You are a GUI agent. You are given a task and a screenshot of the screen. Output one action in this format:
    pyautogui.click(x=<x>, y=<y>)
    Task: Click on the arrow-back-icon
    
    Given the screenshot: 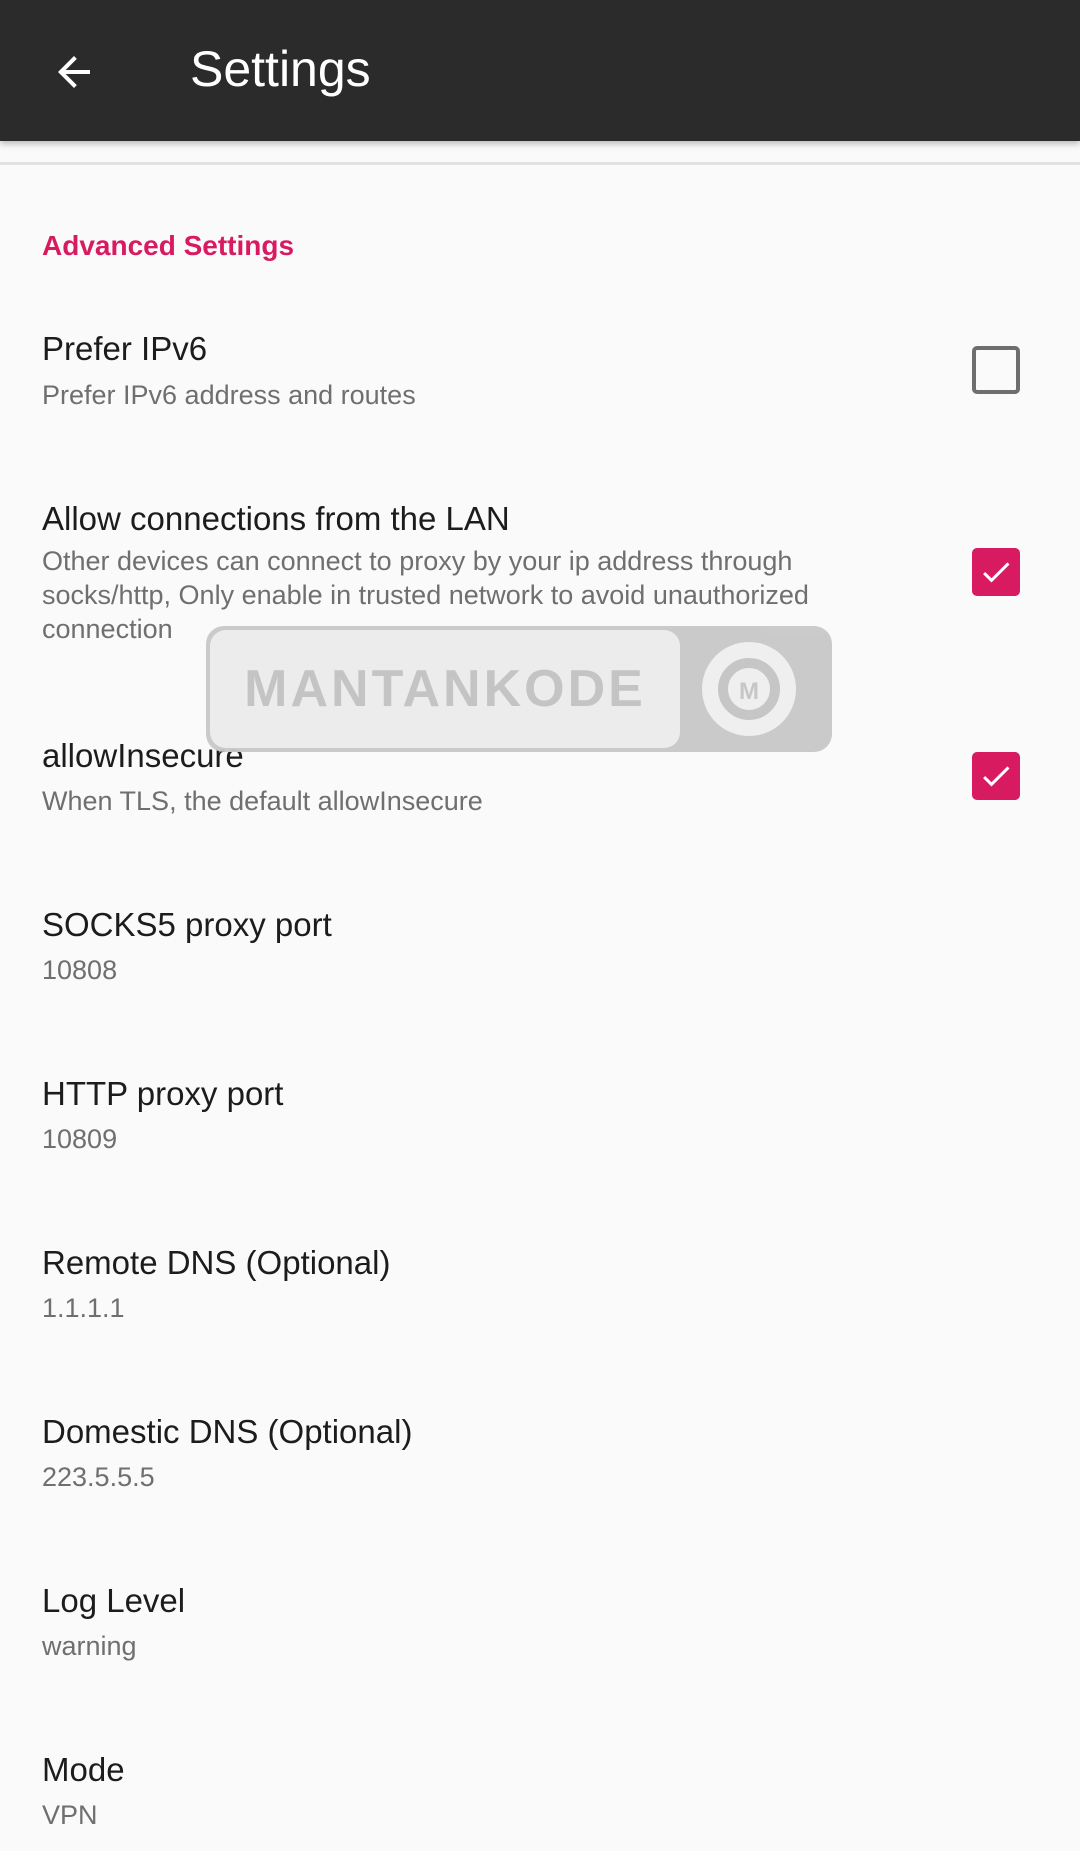 What is the action you would take?
    pyautogui.click(x=74, y=72)
    